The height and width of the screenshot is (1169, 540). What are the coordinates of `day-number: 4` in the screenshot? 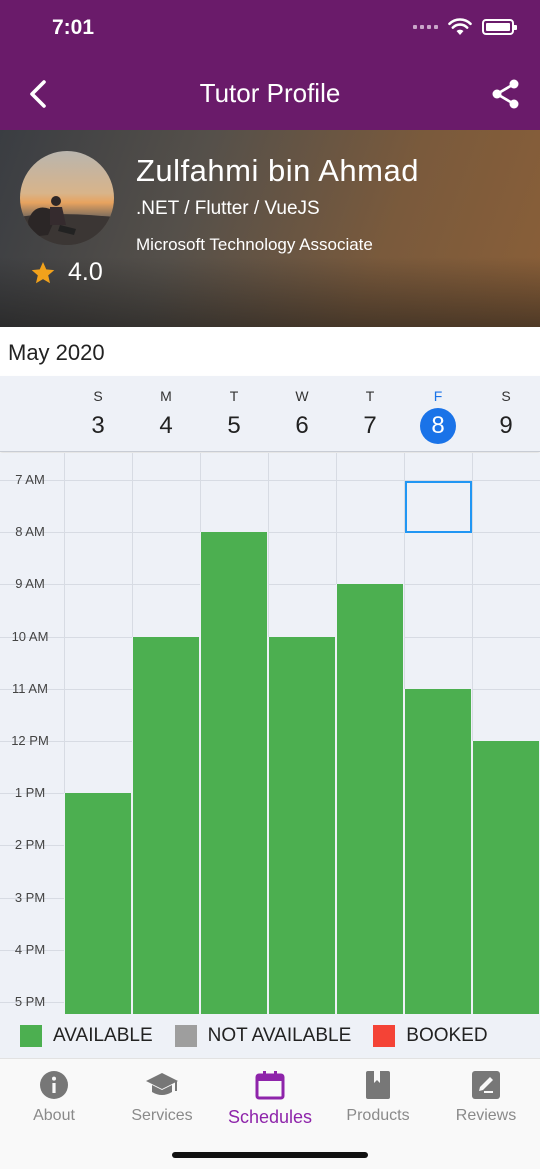 It's located at (166, 425).